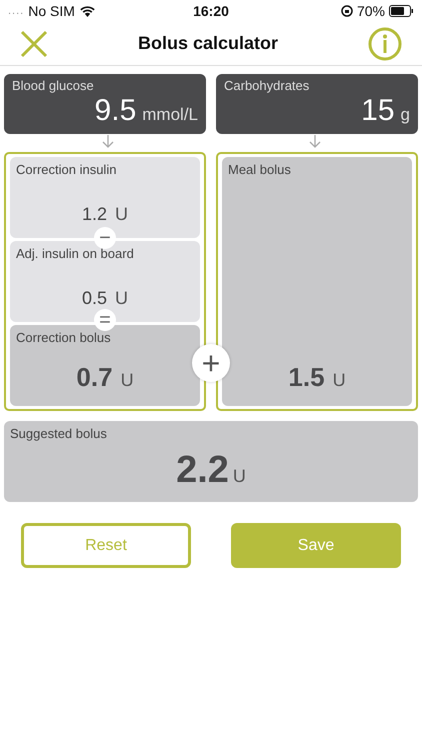 This screenshot has height=750, width=422. What do you see at coordinates (385, 43) in the screenshot?
I see `info-icon` at bounding box center [385, 43].